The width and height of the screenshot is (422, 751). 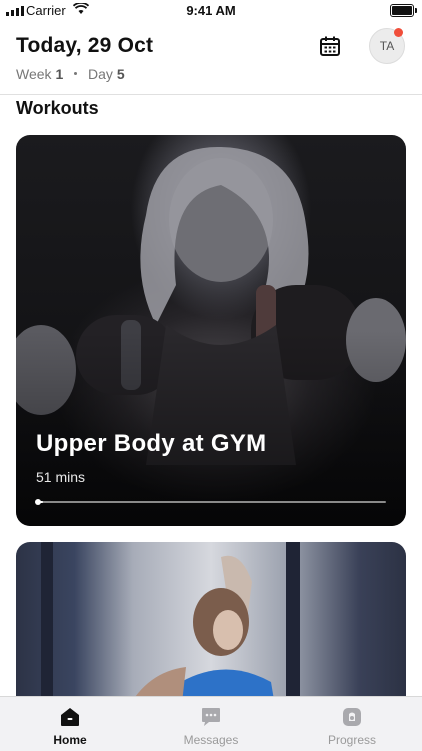 I want to click on week-label: Week, so click(x=34, y=74).